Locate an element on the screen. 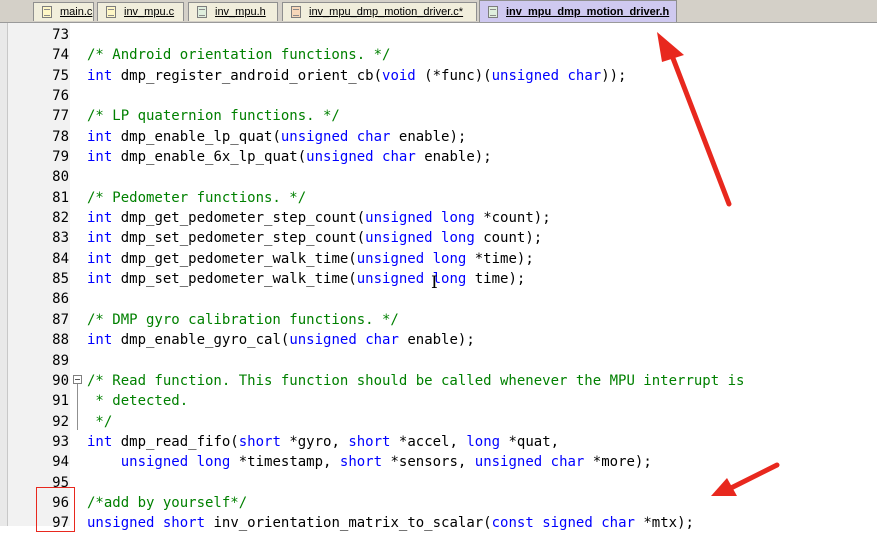 The width and height of the screenshot is (877, 534). code-token: *sensors, is located at coordinates (428, 462).